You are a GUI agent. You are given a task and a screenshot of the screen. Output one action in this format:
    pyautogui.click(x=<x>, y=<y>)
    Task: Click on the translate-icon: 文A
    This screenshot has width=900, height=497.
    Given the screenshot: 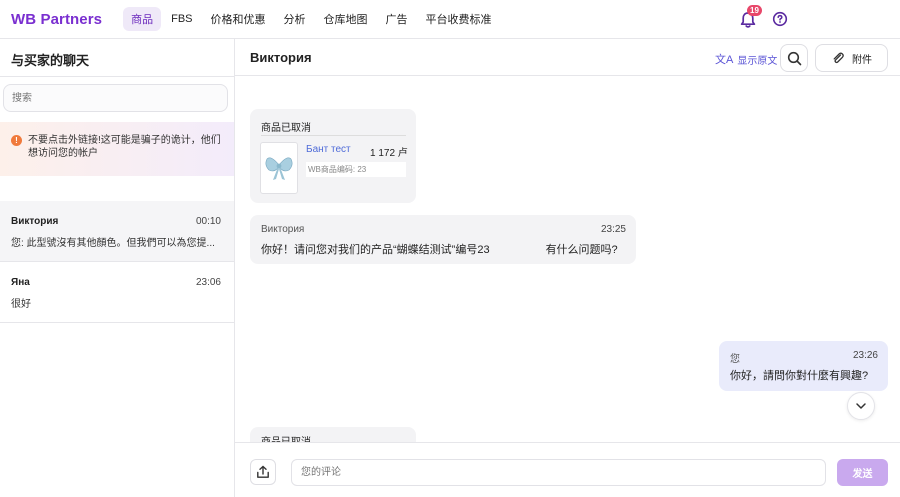 What is the action you would take?
    pyautogui.click(x=724, y=60)
    